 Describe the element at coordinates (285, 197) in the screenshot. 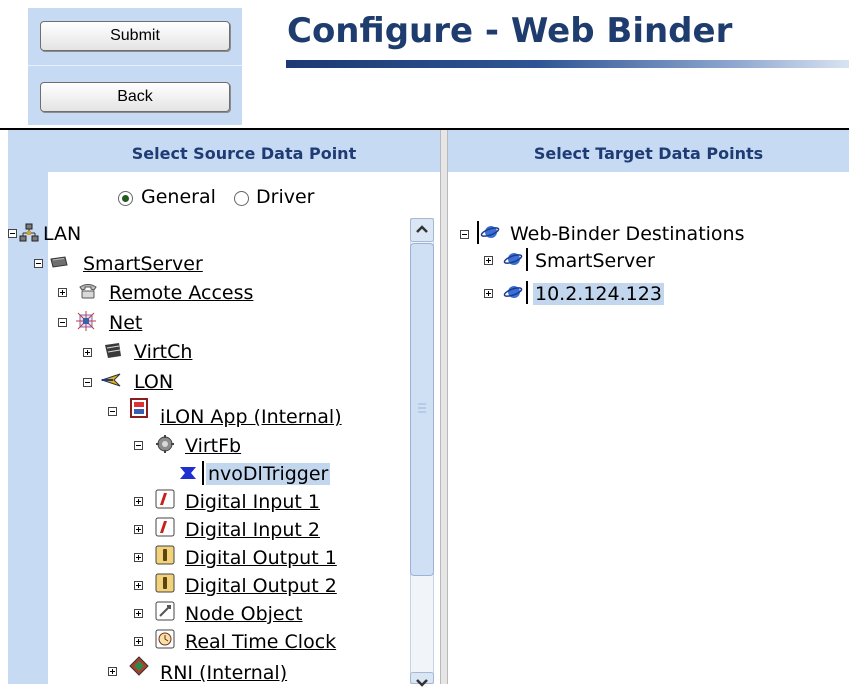

I see `driver-radio-label: Driver` at that location.